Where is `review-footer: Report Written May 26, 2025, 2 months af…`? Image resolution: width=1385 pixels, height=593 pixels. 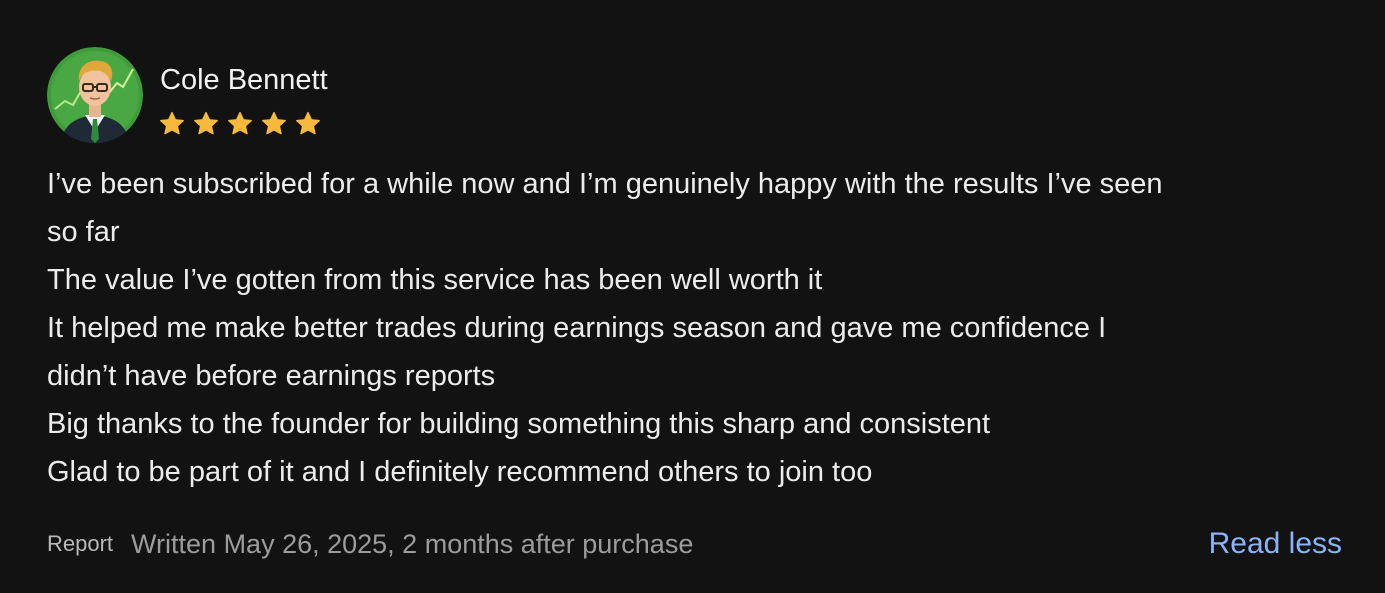
review-footer: Report Written May 26, 2025, 2 months af… is located at coordinates (370, 544).